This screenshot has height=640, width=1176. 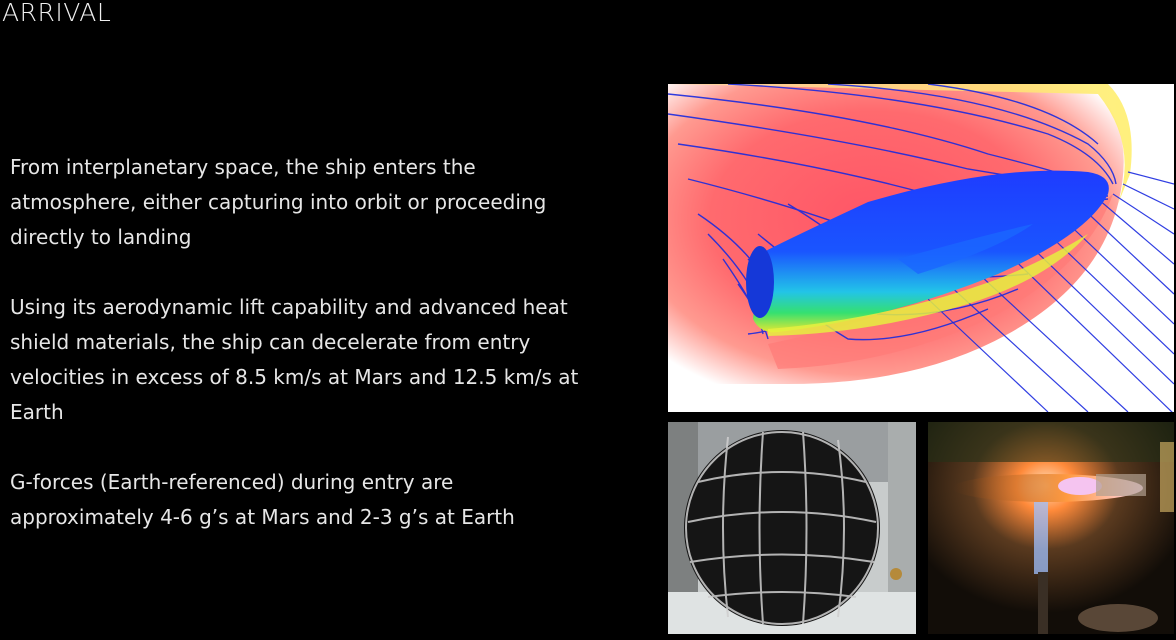 I want to click on slide-title: ARRIVAL, so click(x=57, y=13).